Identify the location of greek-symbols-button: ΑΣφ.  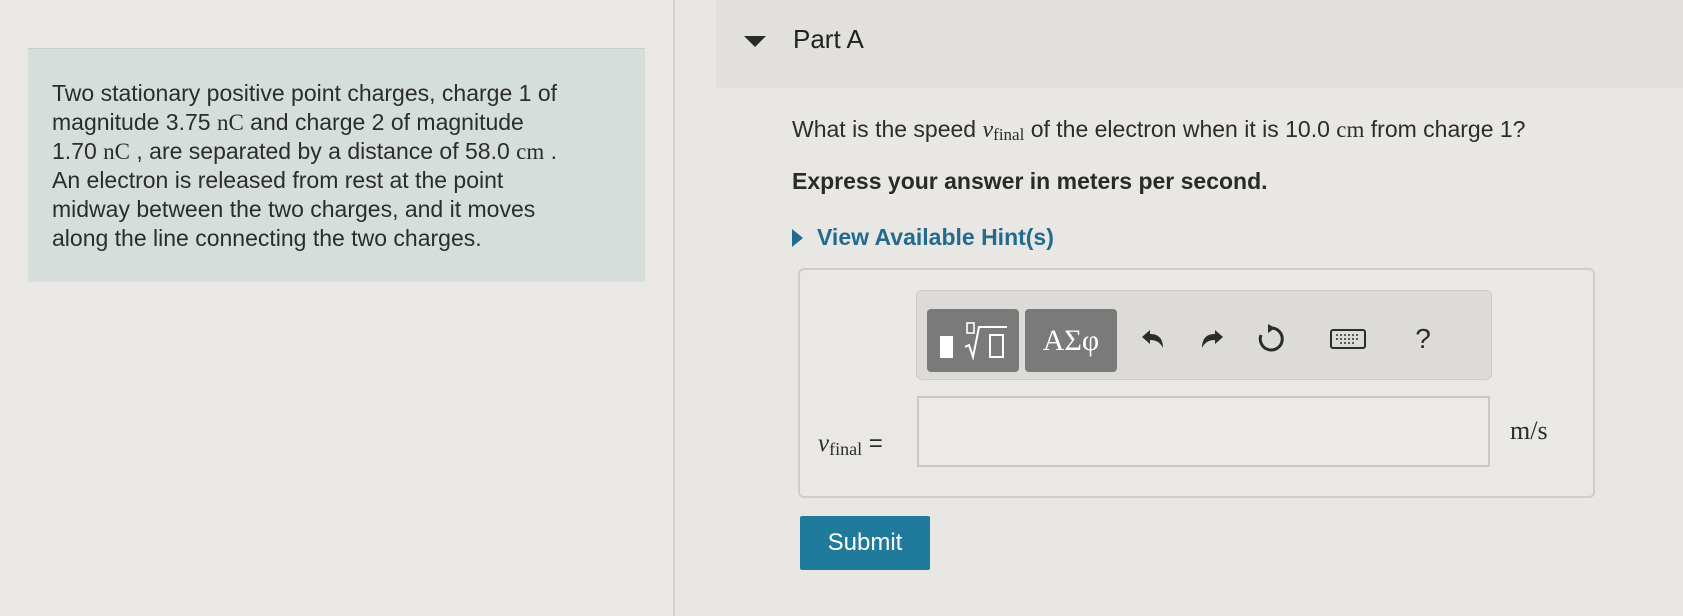
(1071, 340).